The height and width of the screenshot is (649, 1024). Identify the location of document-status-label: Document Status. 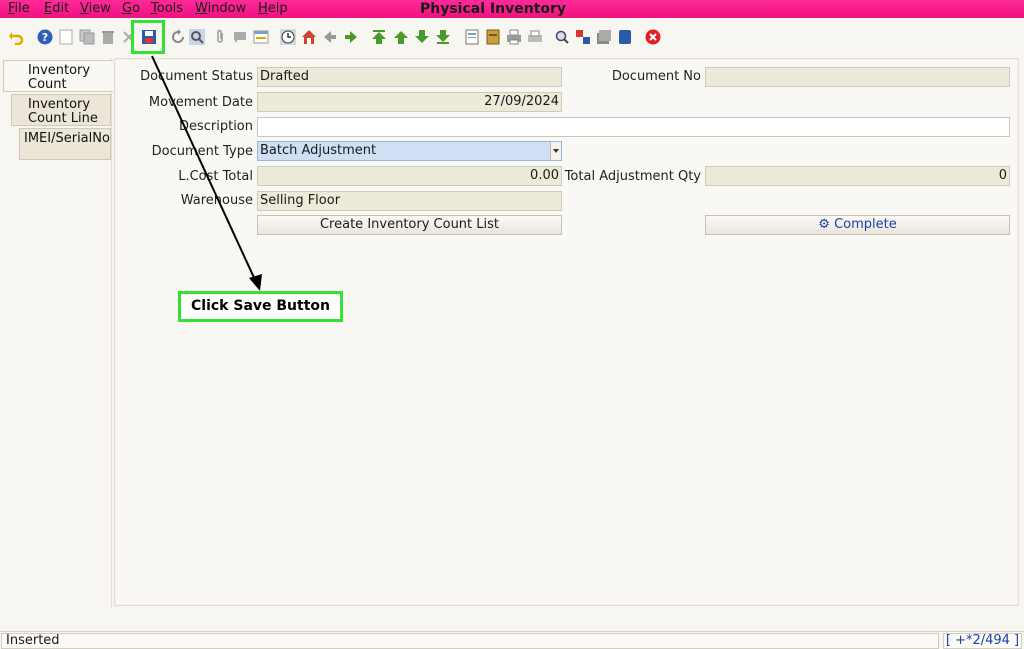
(196, 76).